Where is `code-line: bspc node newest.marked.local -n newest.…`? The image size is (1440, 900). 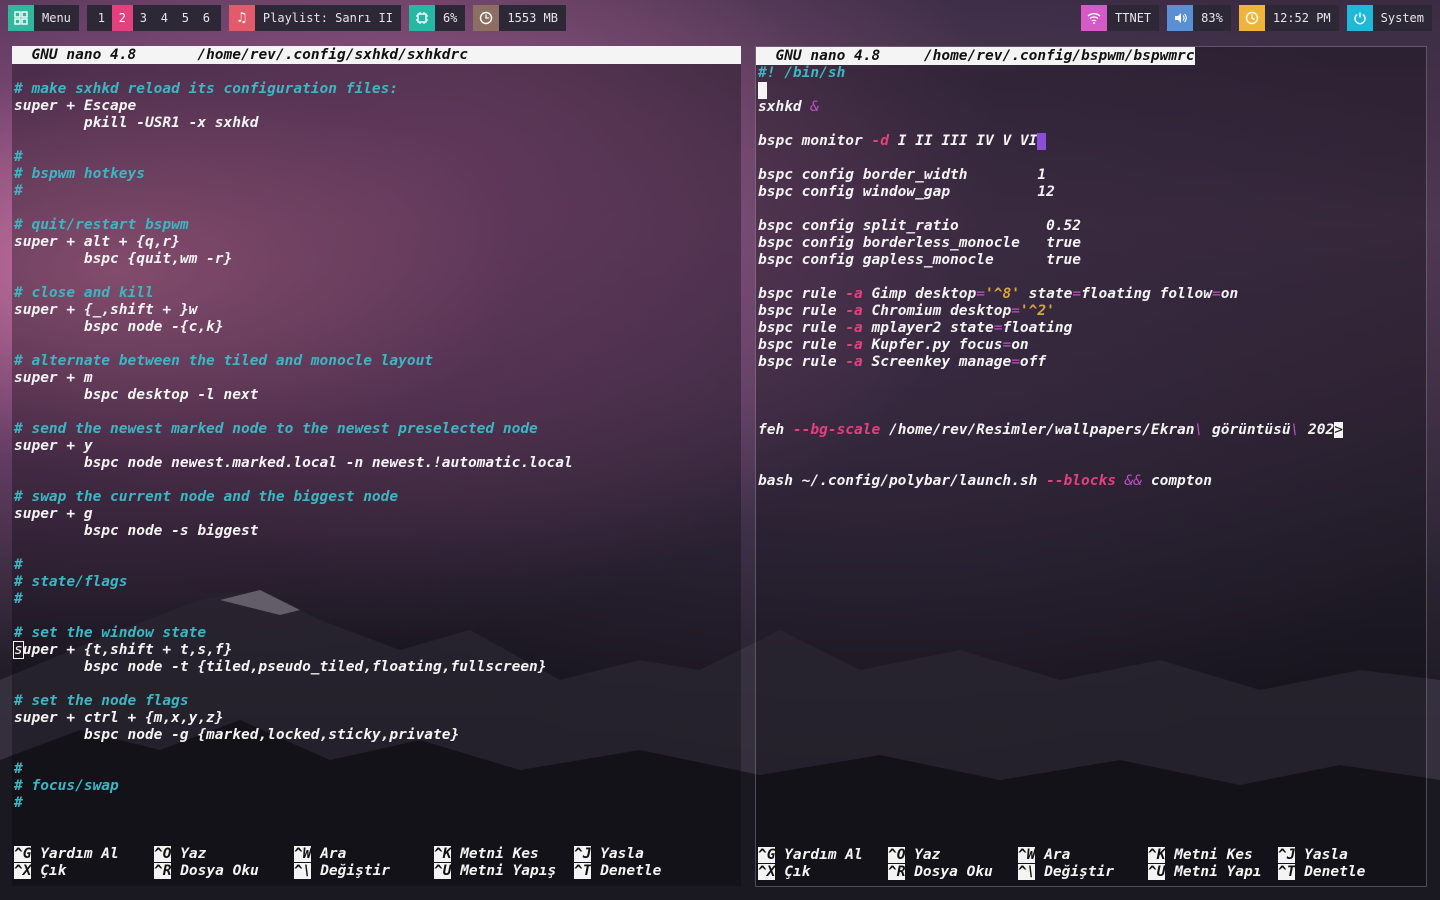
code-line: bspc node newest.marked.local -n newest.… is located at coordinates (293, 463).